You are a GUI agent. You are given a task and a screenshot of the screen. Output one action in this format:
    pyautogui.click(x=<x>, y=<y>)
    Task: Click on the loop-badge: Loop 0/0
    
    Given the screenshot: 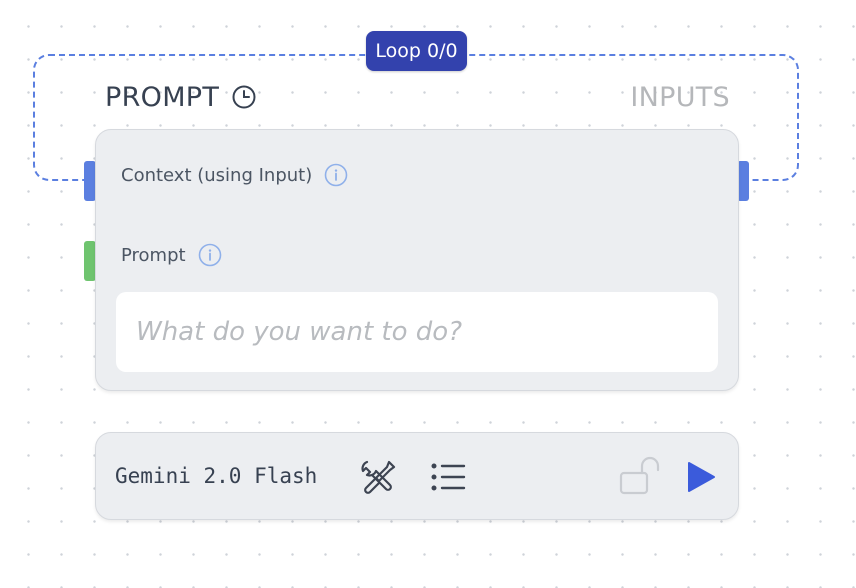 What is the action you would take?
    pyautogui.click(x=416, y=51)
    